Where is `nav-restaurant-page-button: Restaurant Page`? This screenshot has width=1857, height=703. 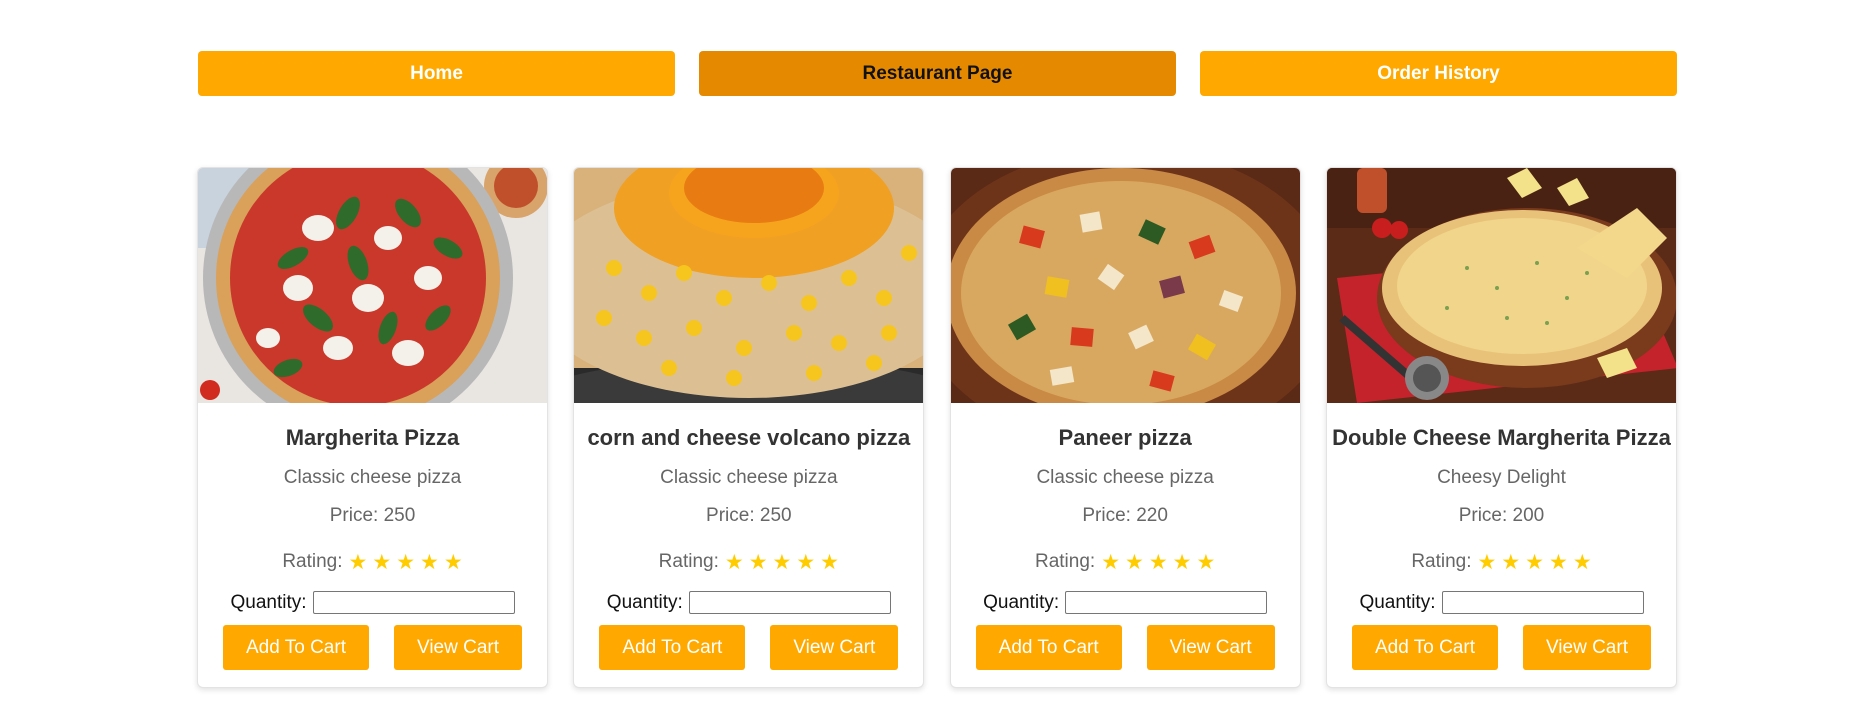 nav-restaurant-page-button: Restaurant Page is located at coordinates (937, 73).